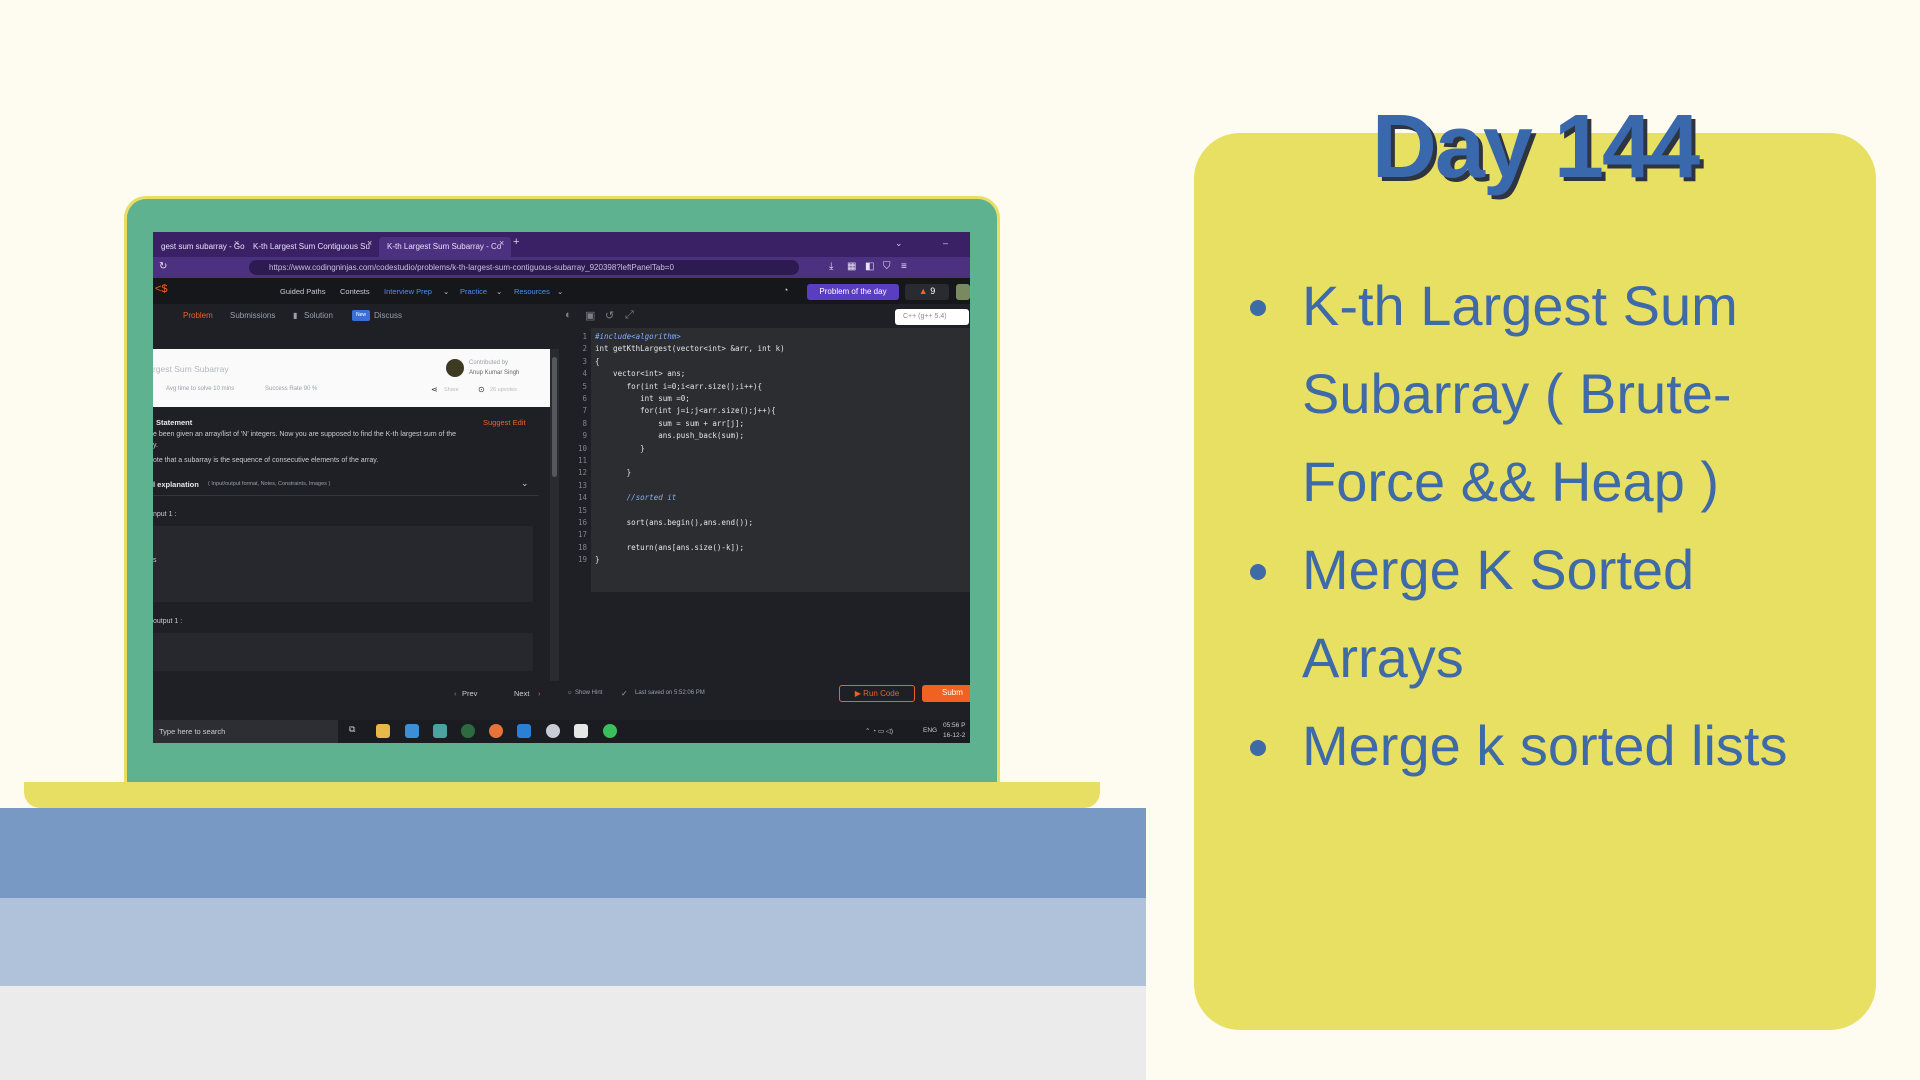 The width and height of the screenshot is (1920, 1080). What do you see at coordinates (674, 522) in the screenshot?
I see `code-line: sort(ans.begin(),ans.end());` at bounding box center [674, 522].